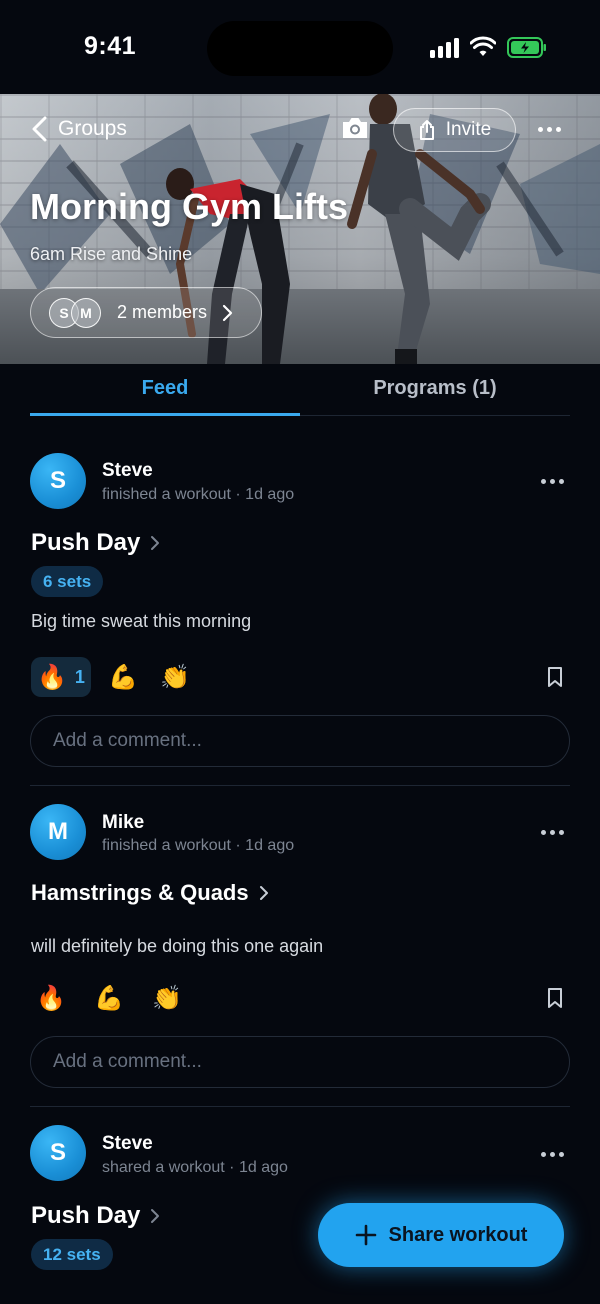 Image resolution: width=600 pixels, height=1304 pixels. Describe the element at coordinates (355, 128) in the screenshot. I see `camera-icon` at that location.